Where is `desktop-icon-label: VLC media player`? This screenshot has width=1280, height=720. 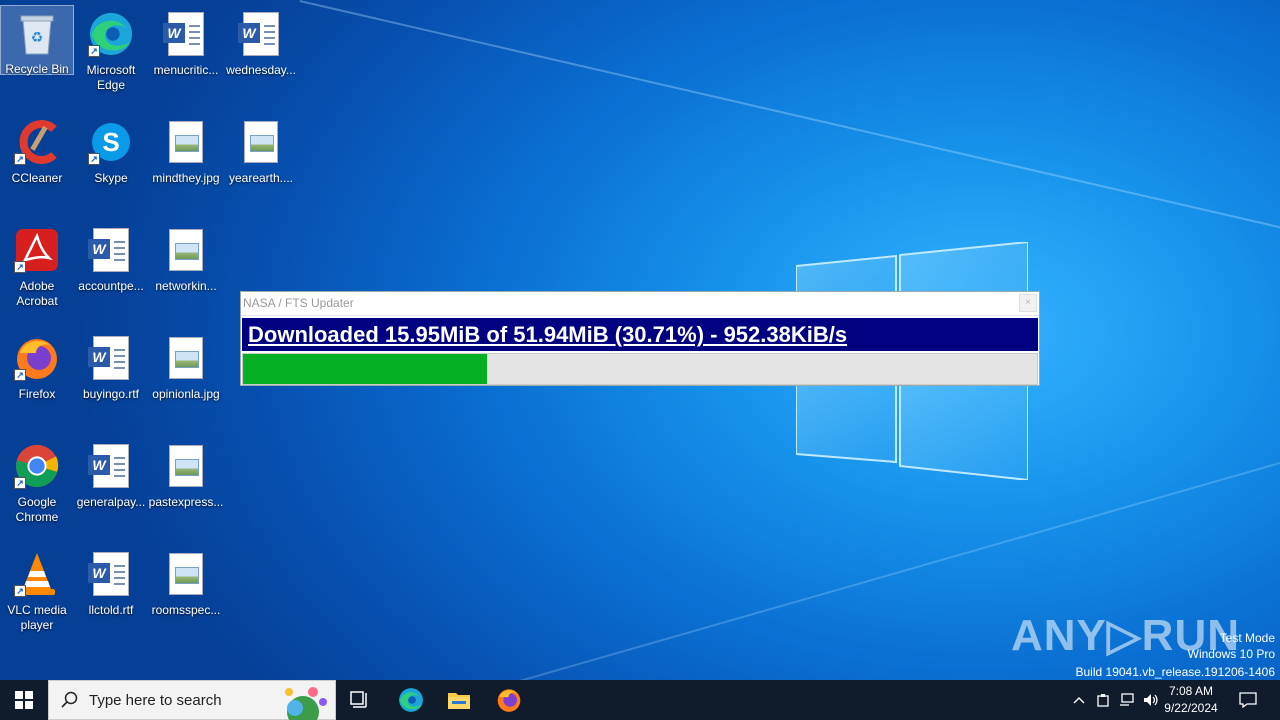 desktop-icon-label: VLC media player is located at coordinates (37, 617).